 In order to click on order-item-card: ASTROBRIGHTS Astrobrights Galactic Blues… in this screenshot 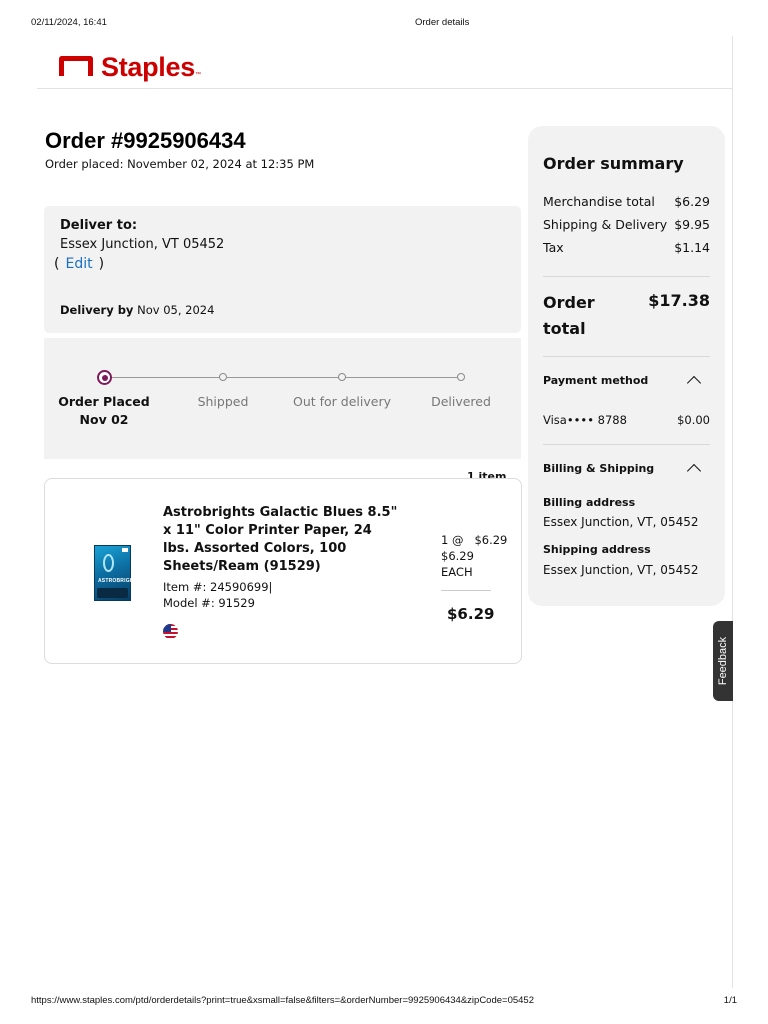, I will do `click(283, 571)`.